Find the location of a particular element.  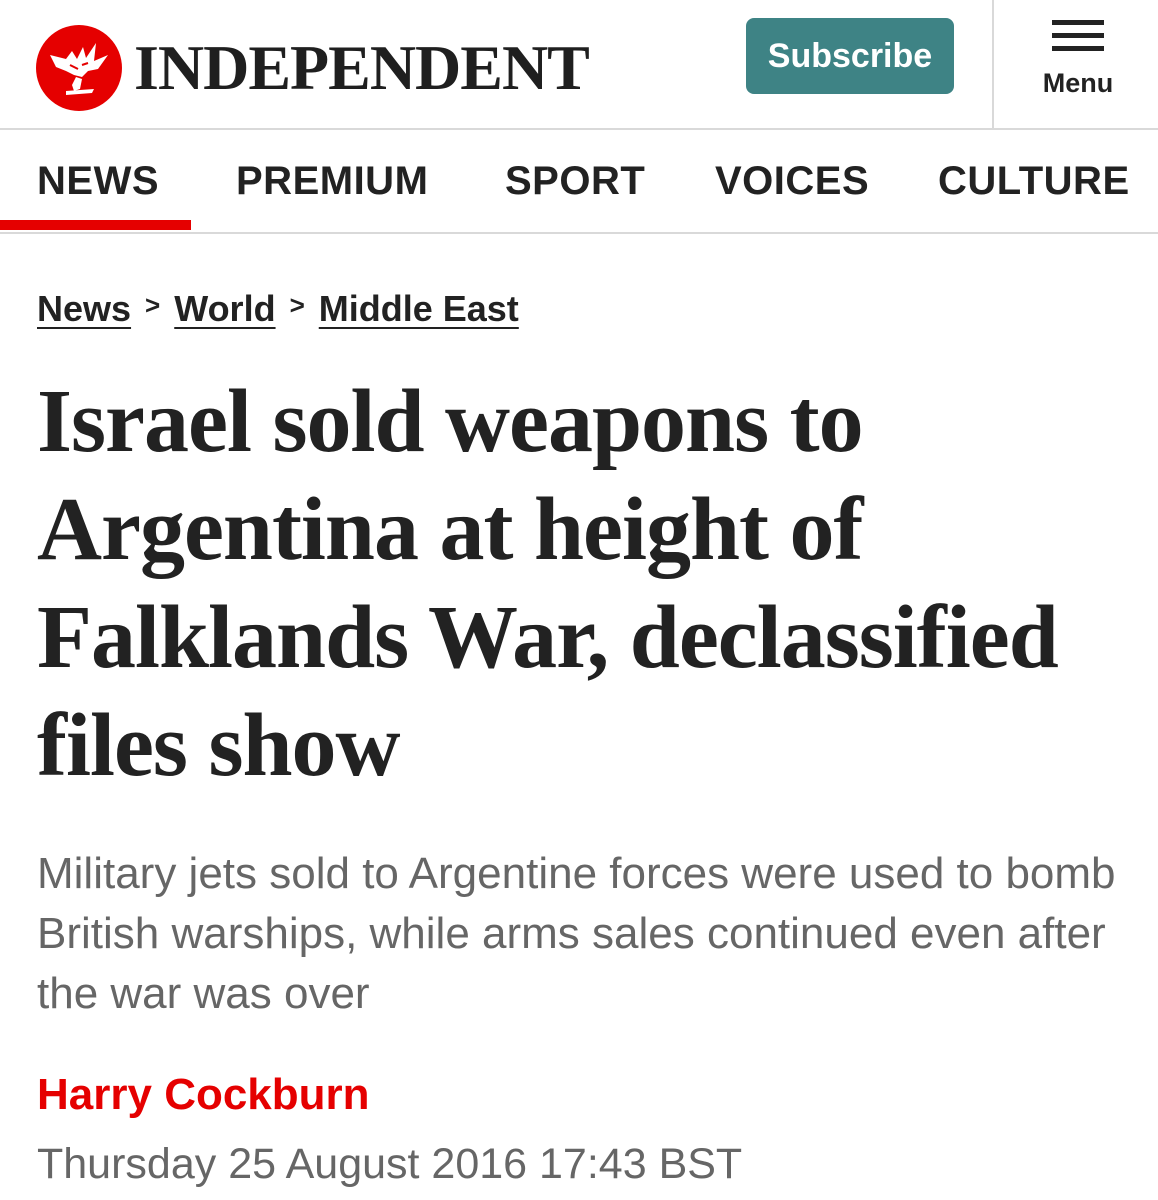

breadcrumb: News > World > Middle East is located at coordinates (278, 309).